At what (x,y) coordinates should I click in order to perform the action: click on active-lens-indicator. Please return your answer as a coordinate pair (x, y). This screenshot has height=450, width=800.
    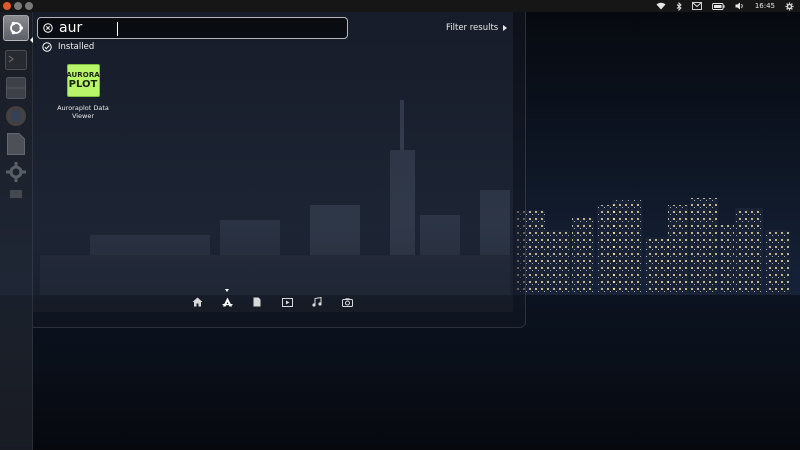
    Looking at the image, I should click on (227, 290).